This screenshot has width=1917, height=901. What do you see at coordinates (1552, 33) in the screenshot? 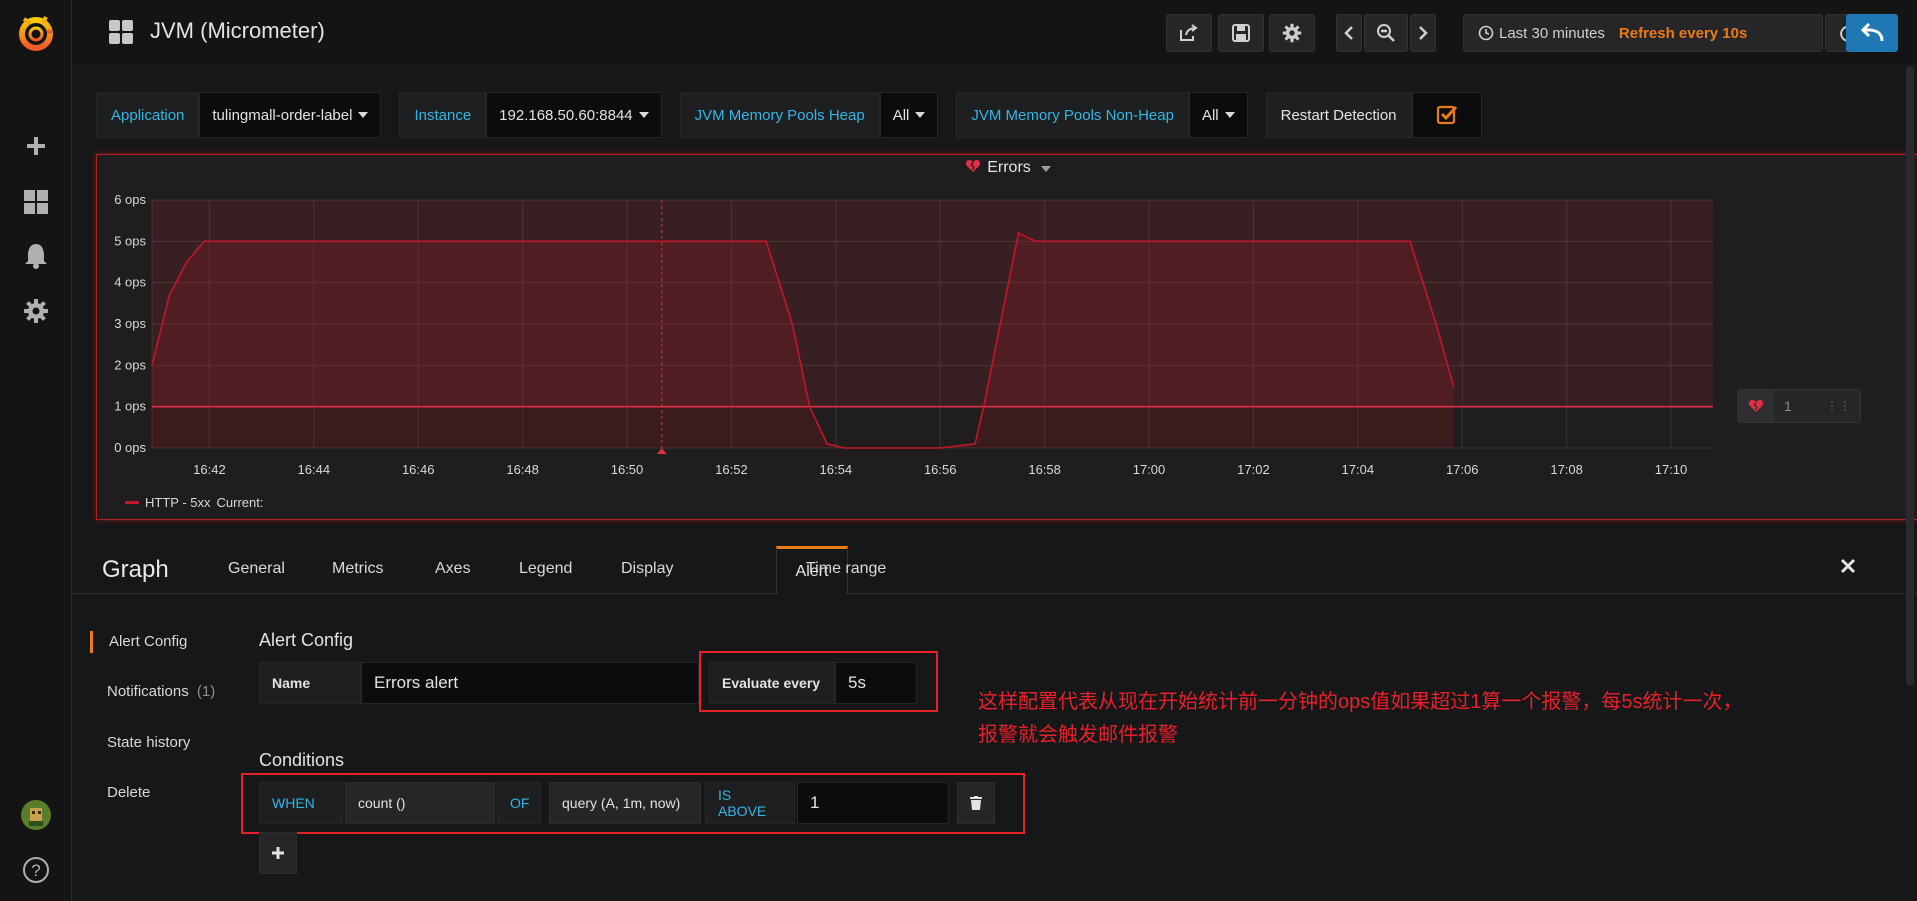
I see `time-range-label: Last 30 minutes` at bounding box center [1552, 33].